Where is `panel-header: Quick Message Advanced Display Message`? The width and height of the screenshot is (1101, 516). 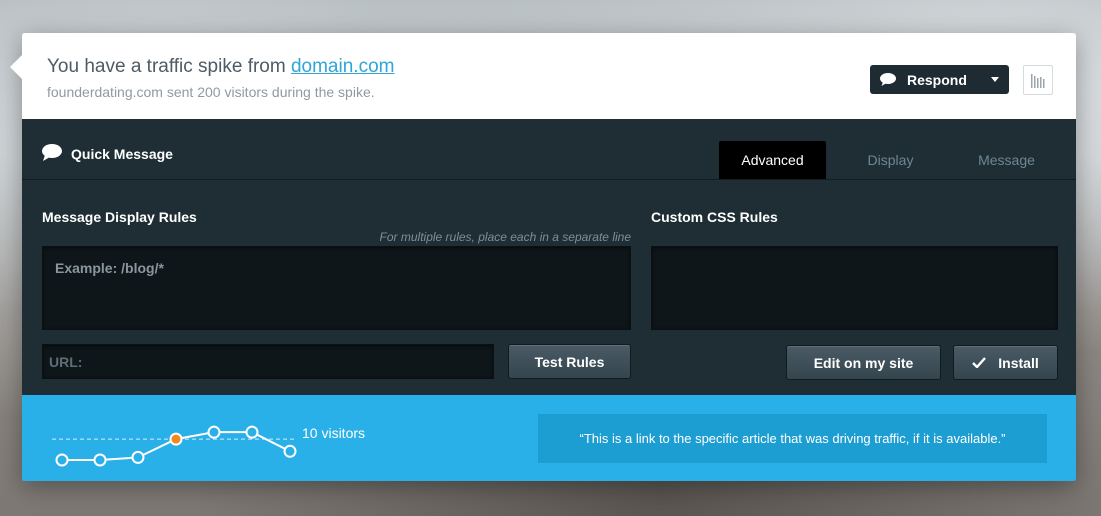
panel-header: Quick Message Advanced Display Message is located at coordinates (549, 149).